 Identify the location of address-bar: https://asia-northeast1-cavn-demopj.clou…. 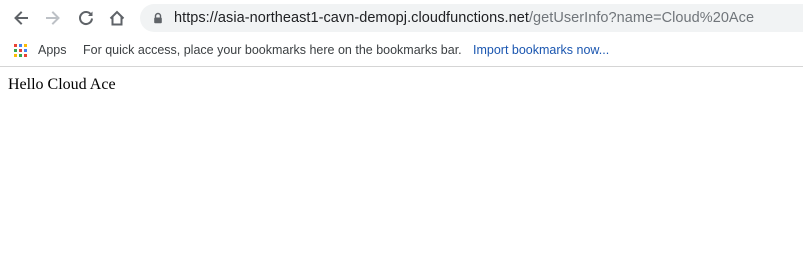
(471, 18).